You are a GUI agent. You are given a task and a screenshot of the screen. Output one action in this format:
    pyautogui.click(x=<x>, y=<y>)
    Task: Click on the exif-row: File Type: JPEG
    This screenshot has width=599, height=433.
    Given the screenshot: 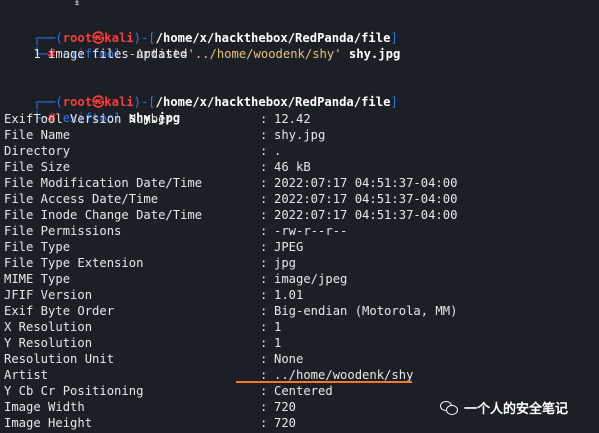 What is the action you would take?
    pyautogui.click(x=153, y=247)
    